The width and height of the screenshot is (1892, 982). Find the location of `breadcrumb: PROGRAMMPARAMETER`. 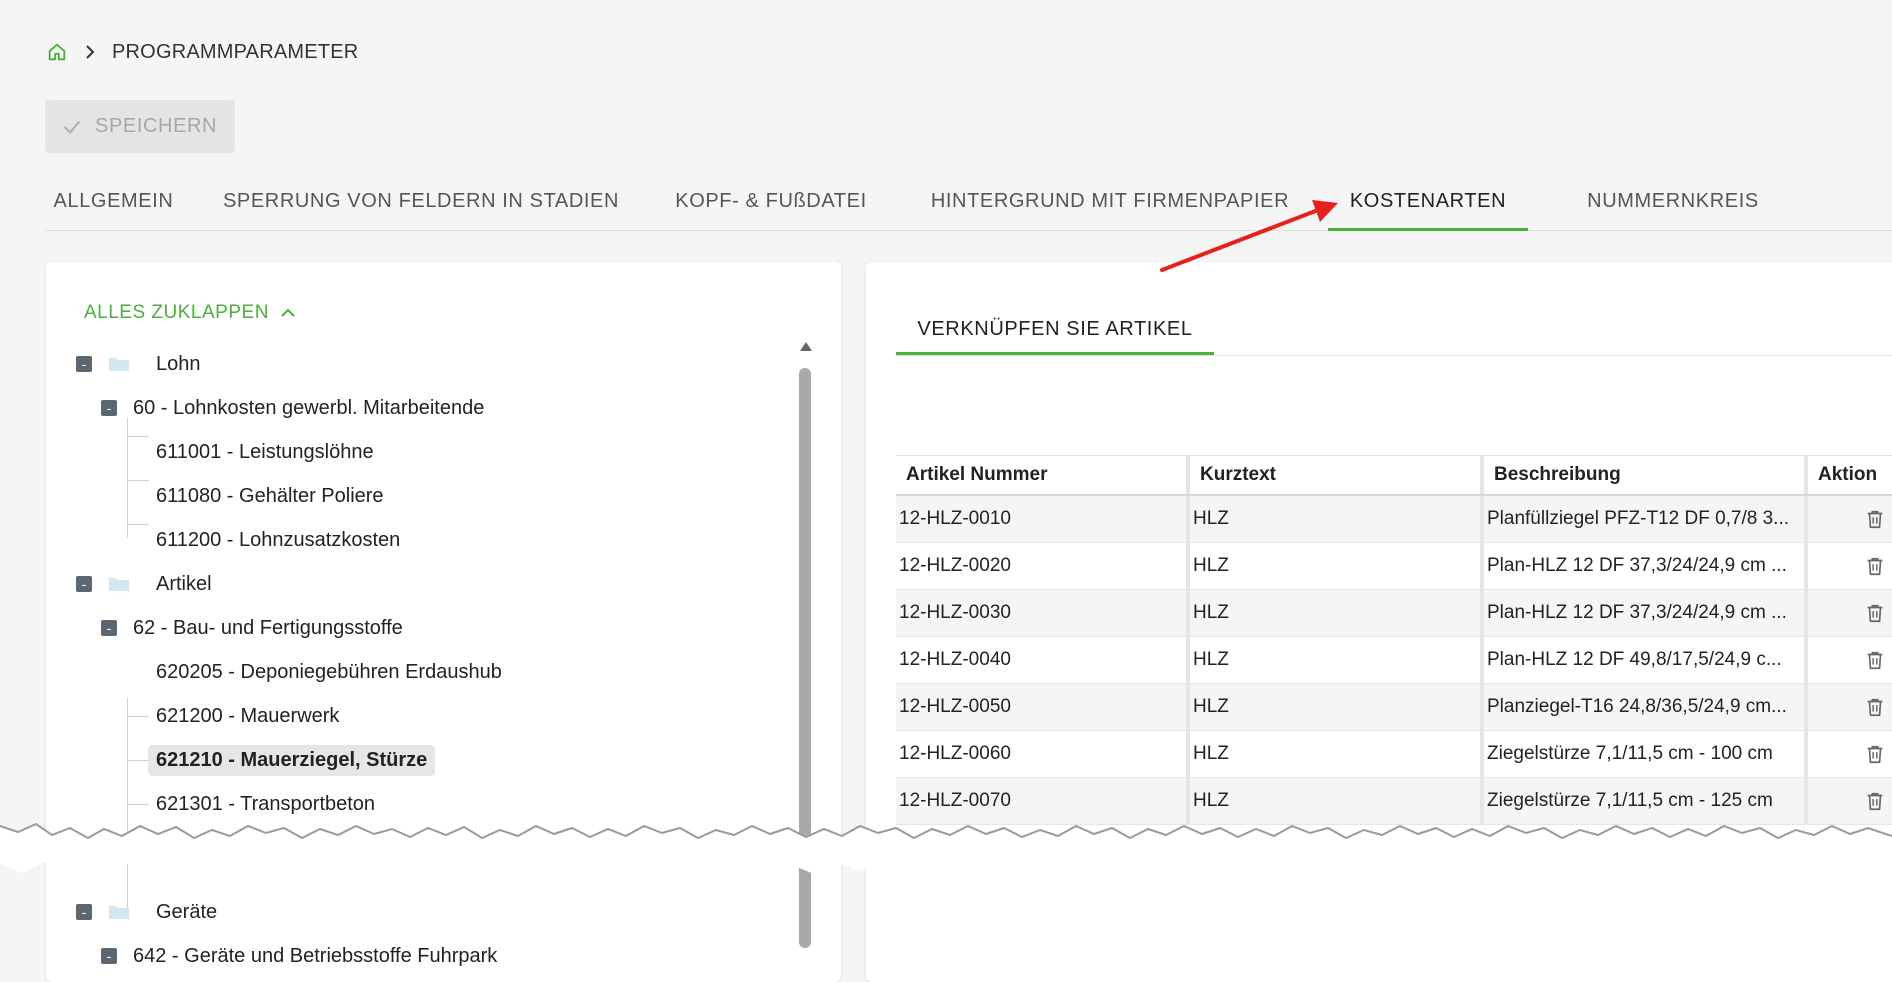

breadcrumb: PROGRAMMPARAMETER is located at coordinates (202, 52).